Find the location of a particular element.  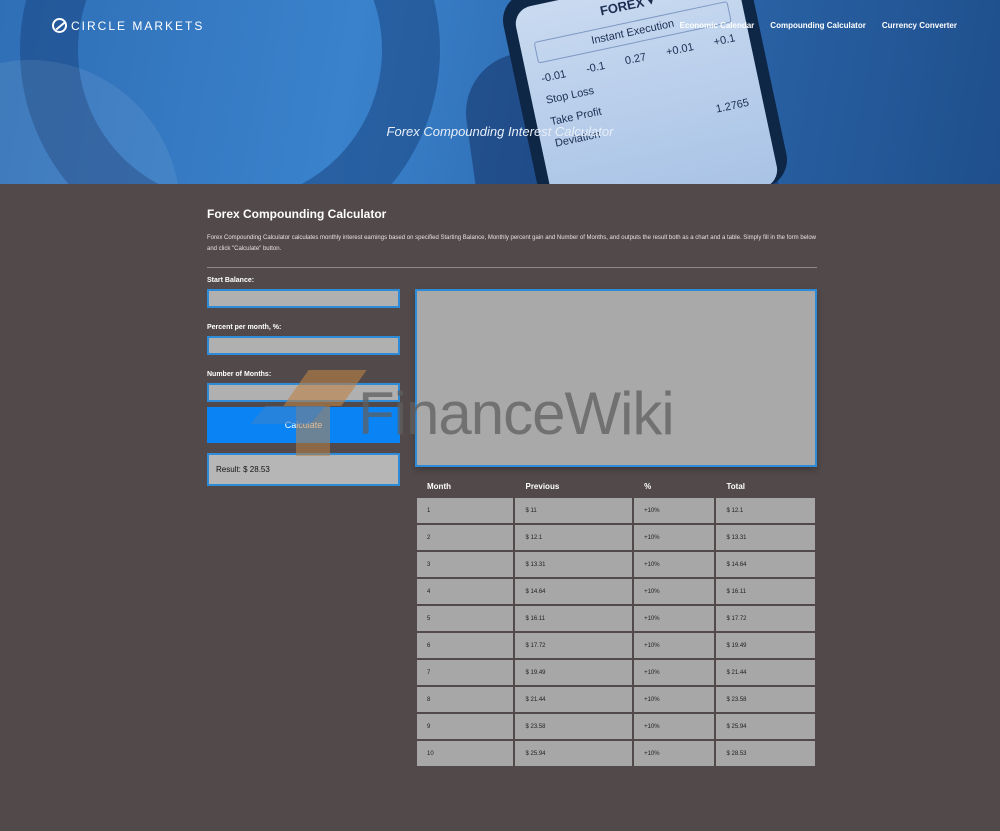

cell-month: 7 is located at coordinates (465, 672).